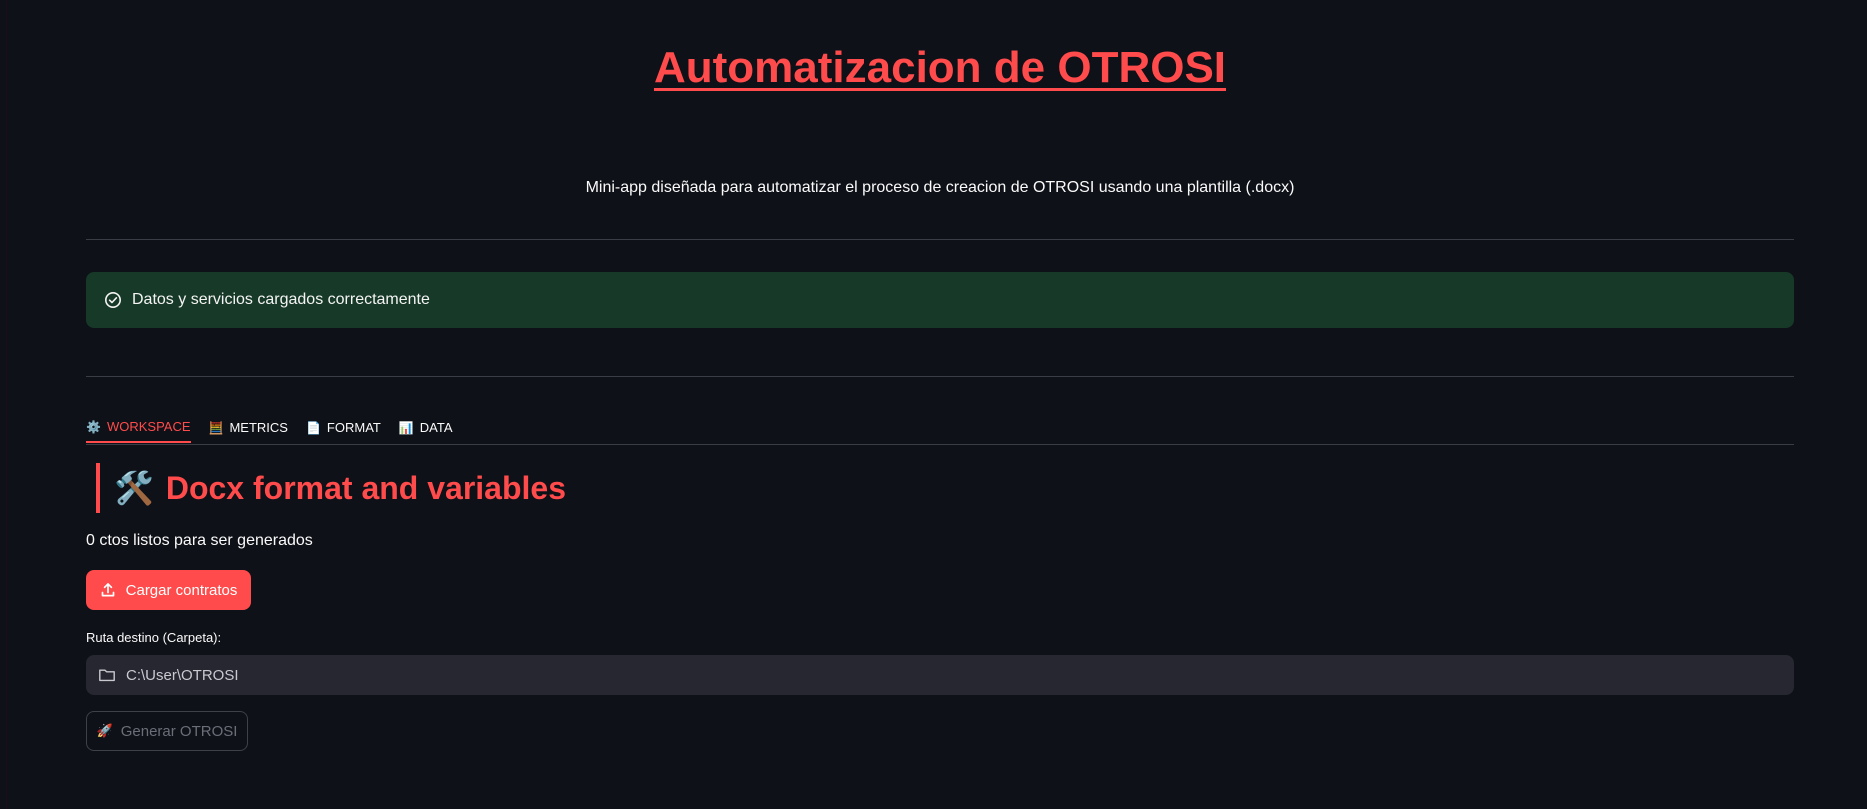 This screenshot has width=1867, height=809. What do you see at coordinates (940, 427) in the screenshot?
I see `tab-bar: ⚙️ WORKSPACE 🧮 METRICS 📄 FORMAT 📊 DATA` at bounding box center [940, 427].